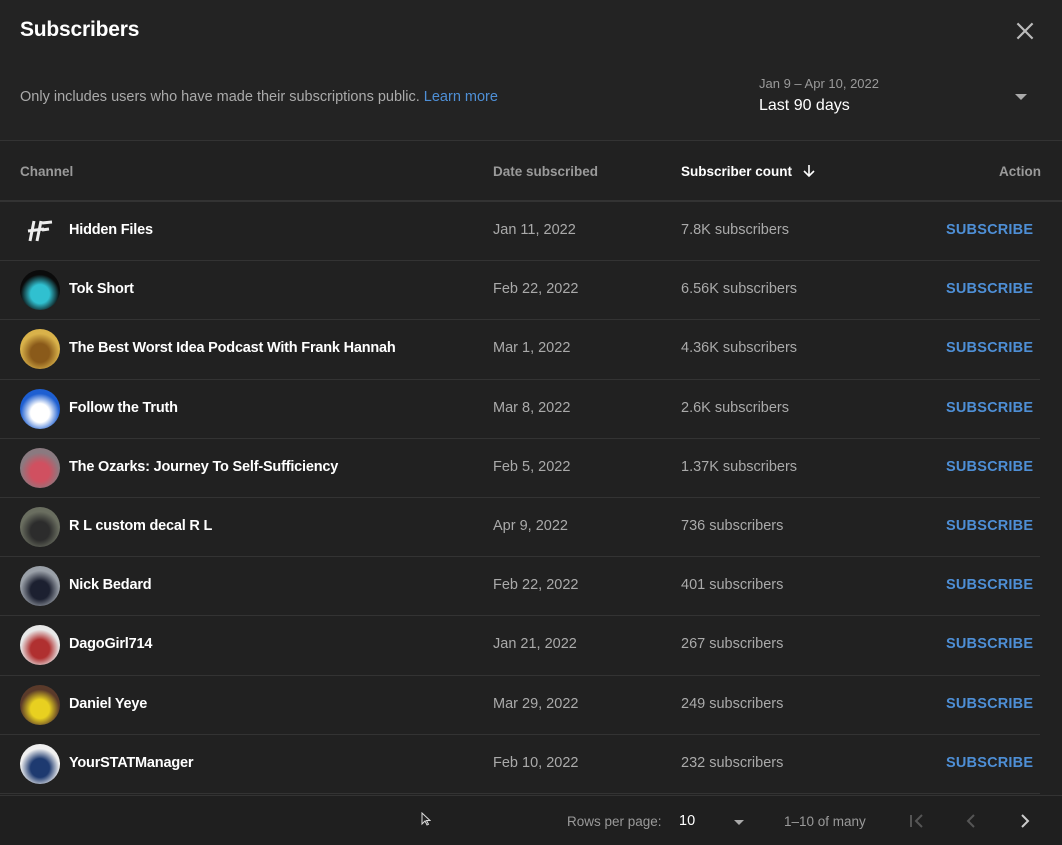 Image resolution: width=1062 pixels, height=845 pixels. I want to click on hidden-files-logo-icon, so click(40, 231).